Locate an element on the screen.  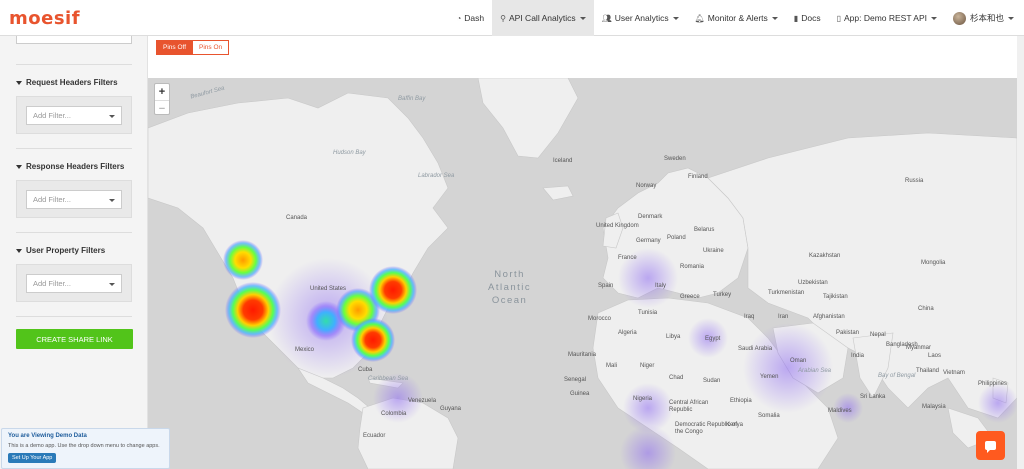
map-label-germany: Germany is located at coordinates (648, 241).